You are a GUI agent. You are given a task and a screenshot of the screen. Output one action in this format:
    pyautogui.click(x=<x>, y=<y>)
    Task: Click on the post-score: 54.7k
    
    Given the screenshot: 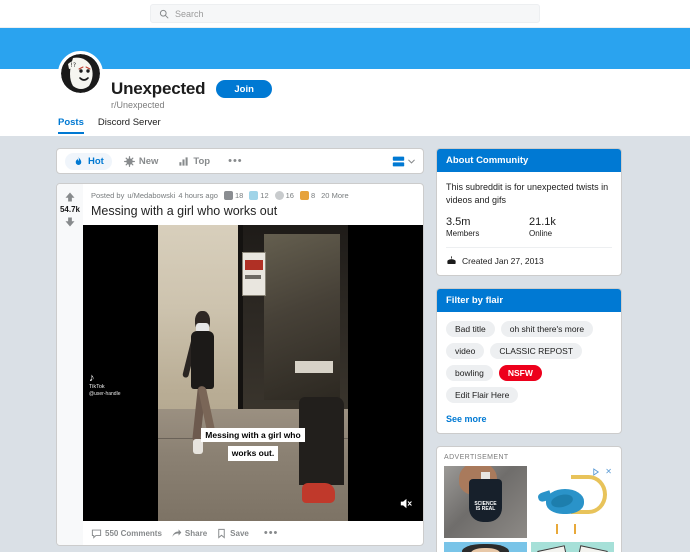 What is the action you would take?
    pyautogui.click(x=70, y=209)
    